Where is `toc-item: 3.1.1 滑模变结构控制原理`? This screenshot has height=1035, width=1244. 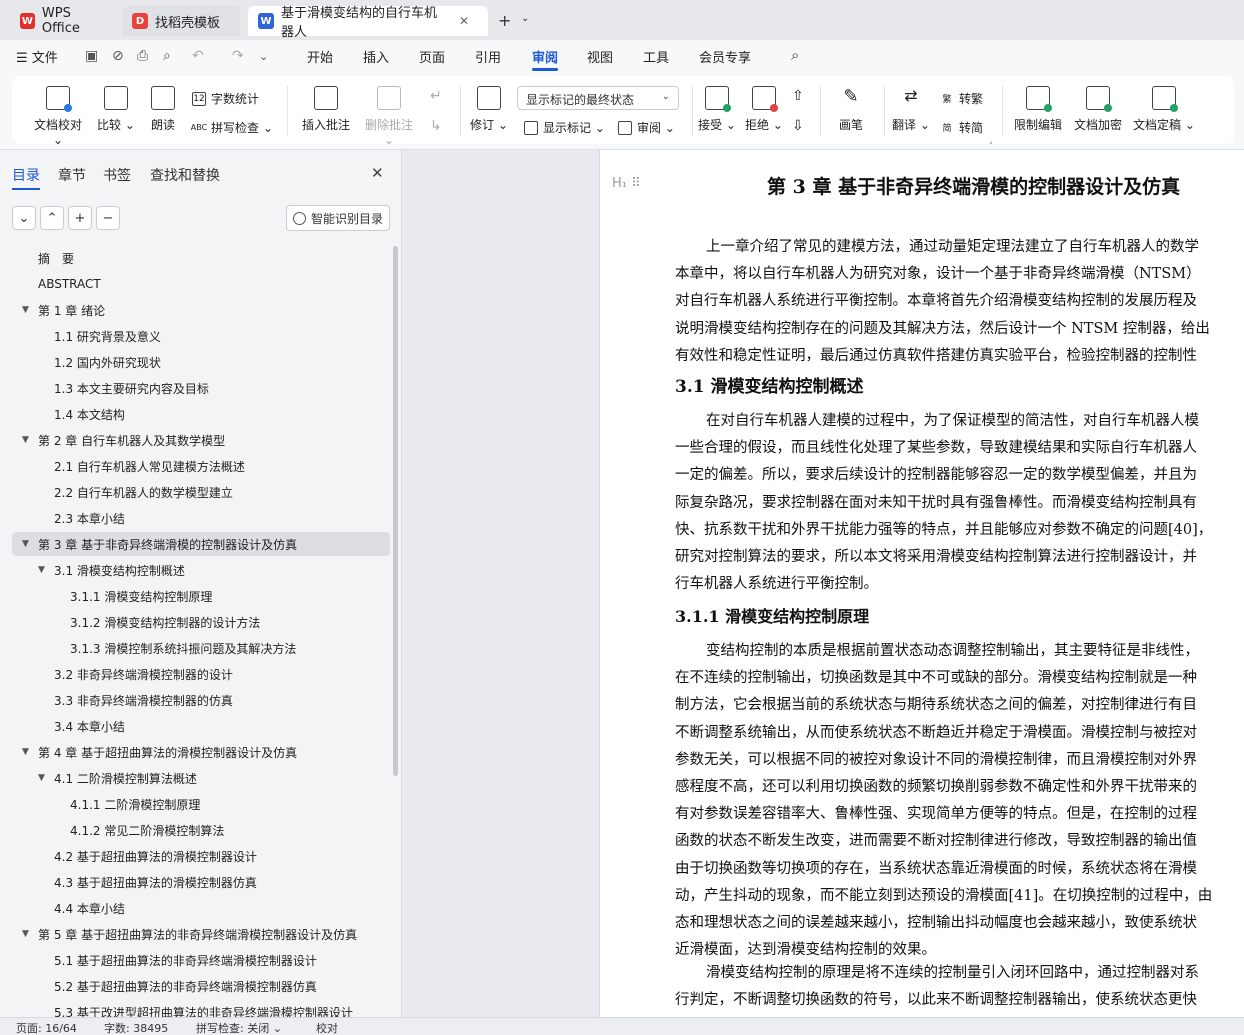 toc-item: 3.1.1 滑模变结构控制原理 is located at coordinates (201, 596).